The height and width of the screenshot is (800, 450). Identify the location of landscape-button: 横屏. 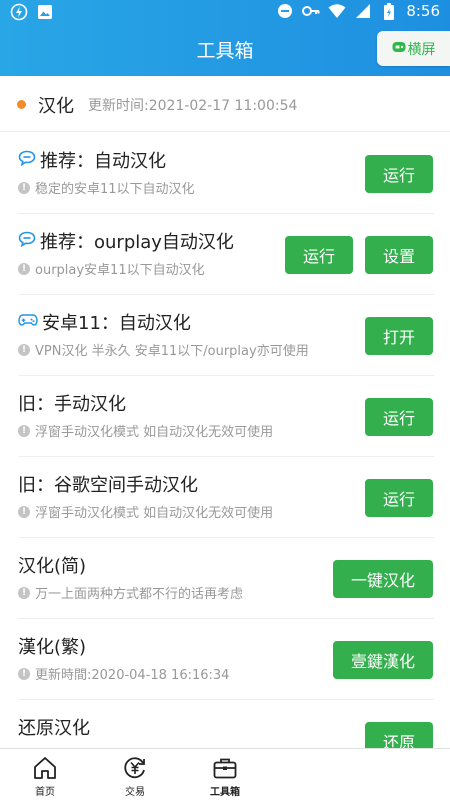
(413, 48).